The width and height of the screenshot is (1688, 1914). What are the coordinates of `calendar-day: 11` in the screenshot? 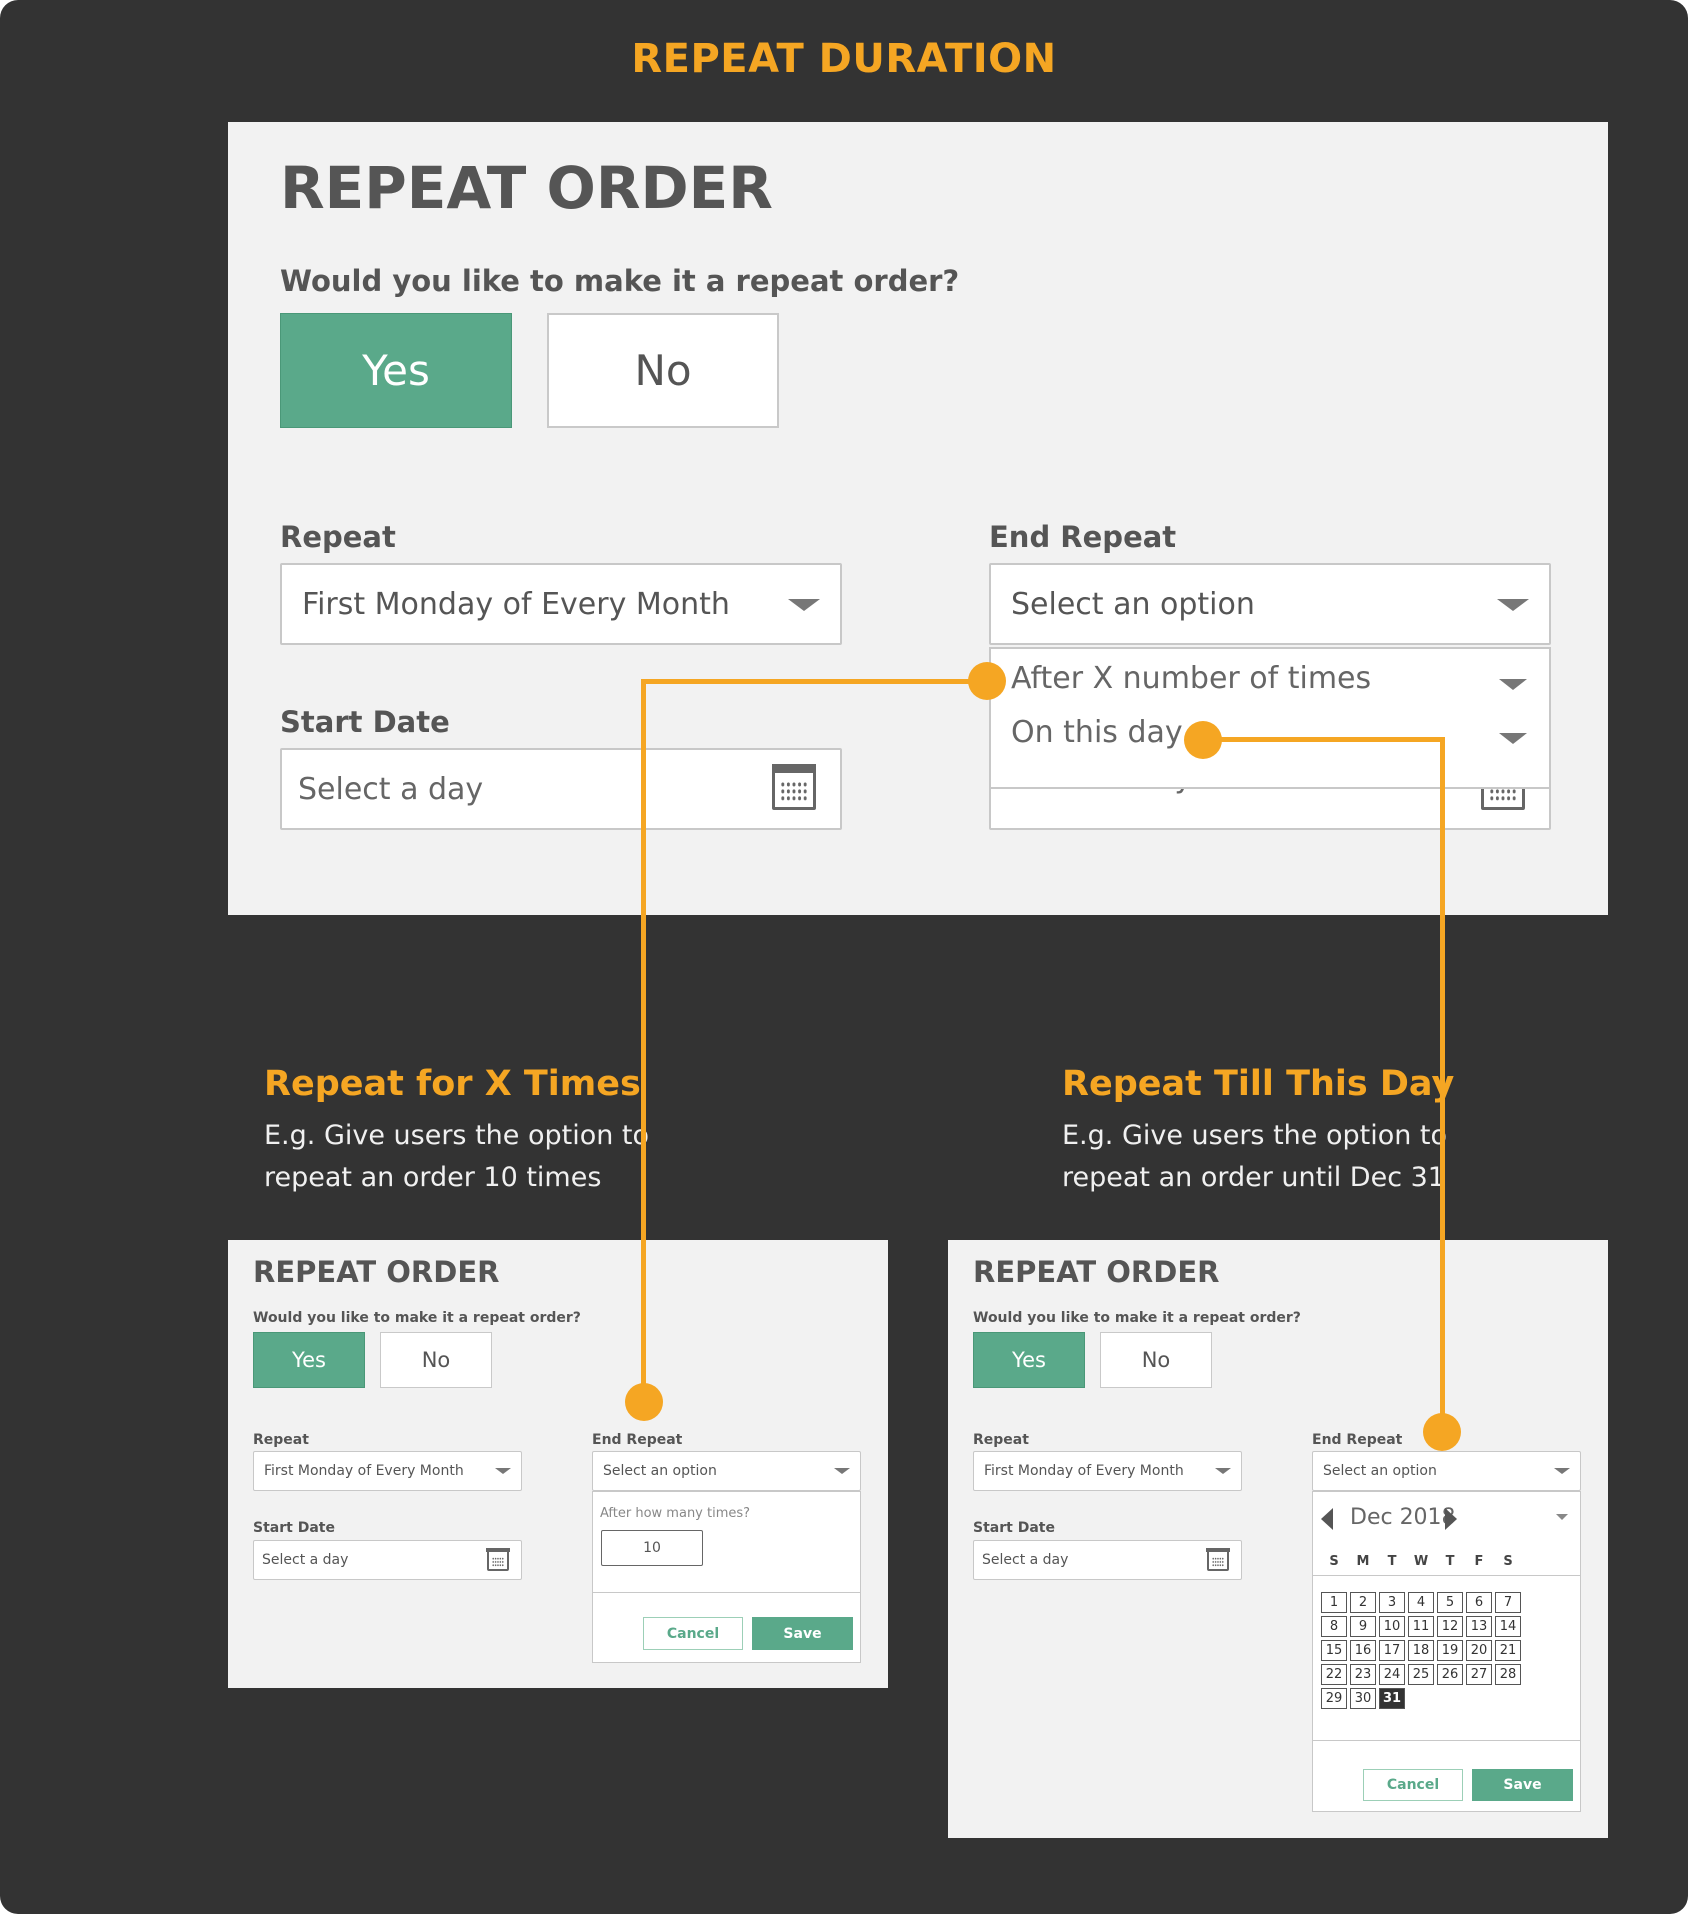 It's located at (1421, 1626).